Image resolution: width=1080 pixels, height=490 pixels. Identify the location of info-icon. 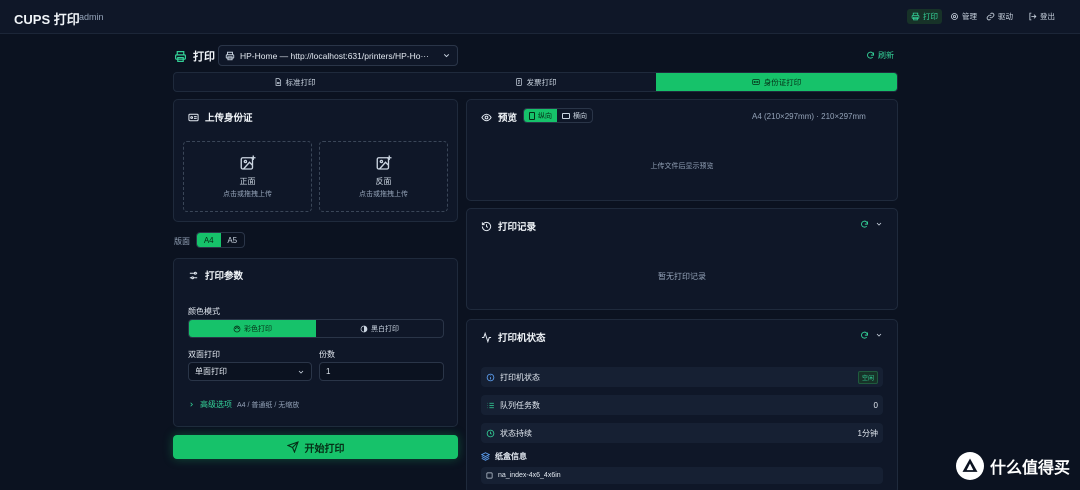
(490, 377).